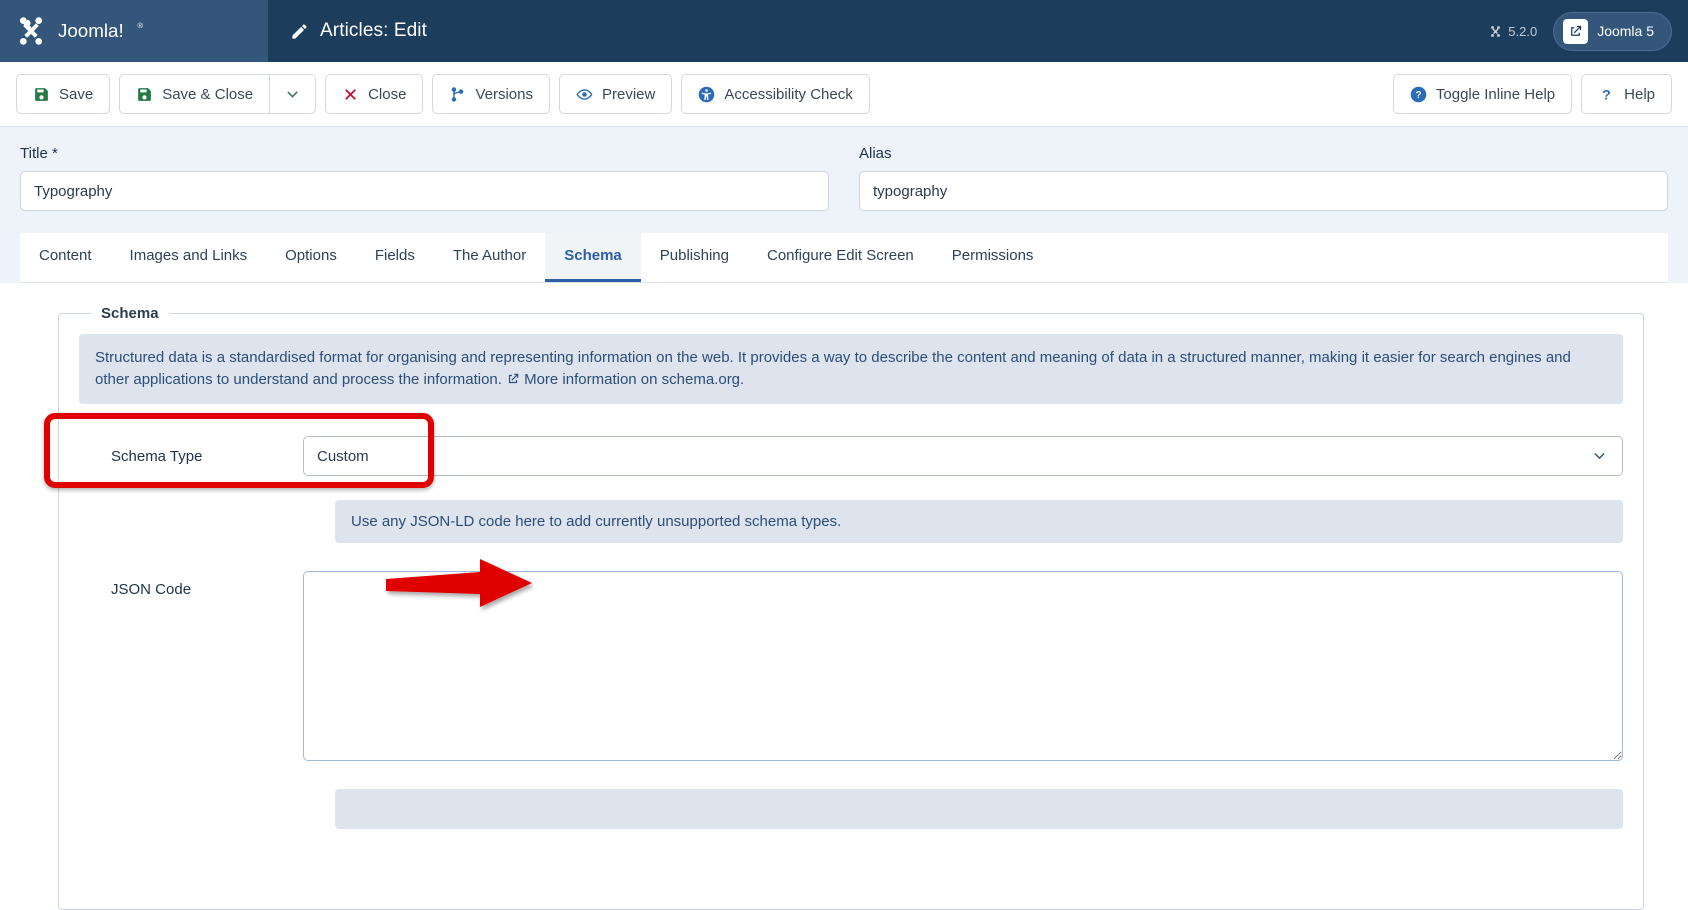  Describe the element at coordinates (31, 31) in the screenshot. I see `joomla-logo-icon` at that location.